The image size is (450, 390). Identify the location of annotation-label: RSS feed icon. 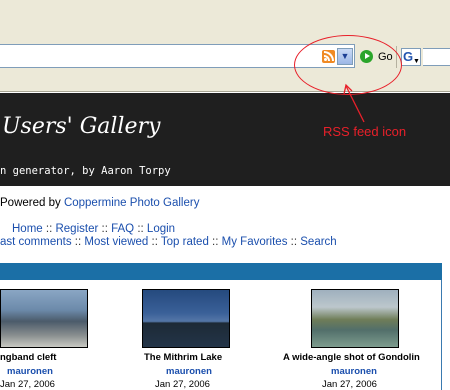
(365, 131).